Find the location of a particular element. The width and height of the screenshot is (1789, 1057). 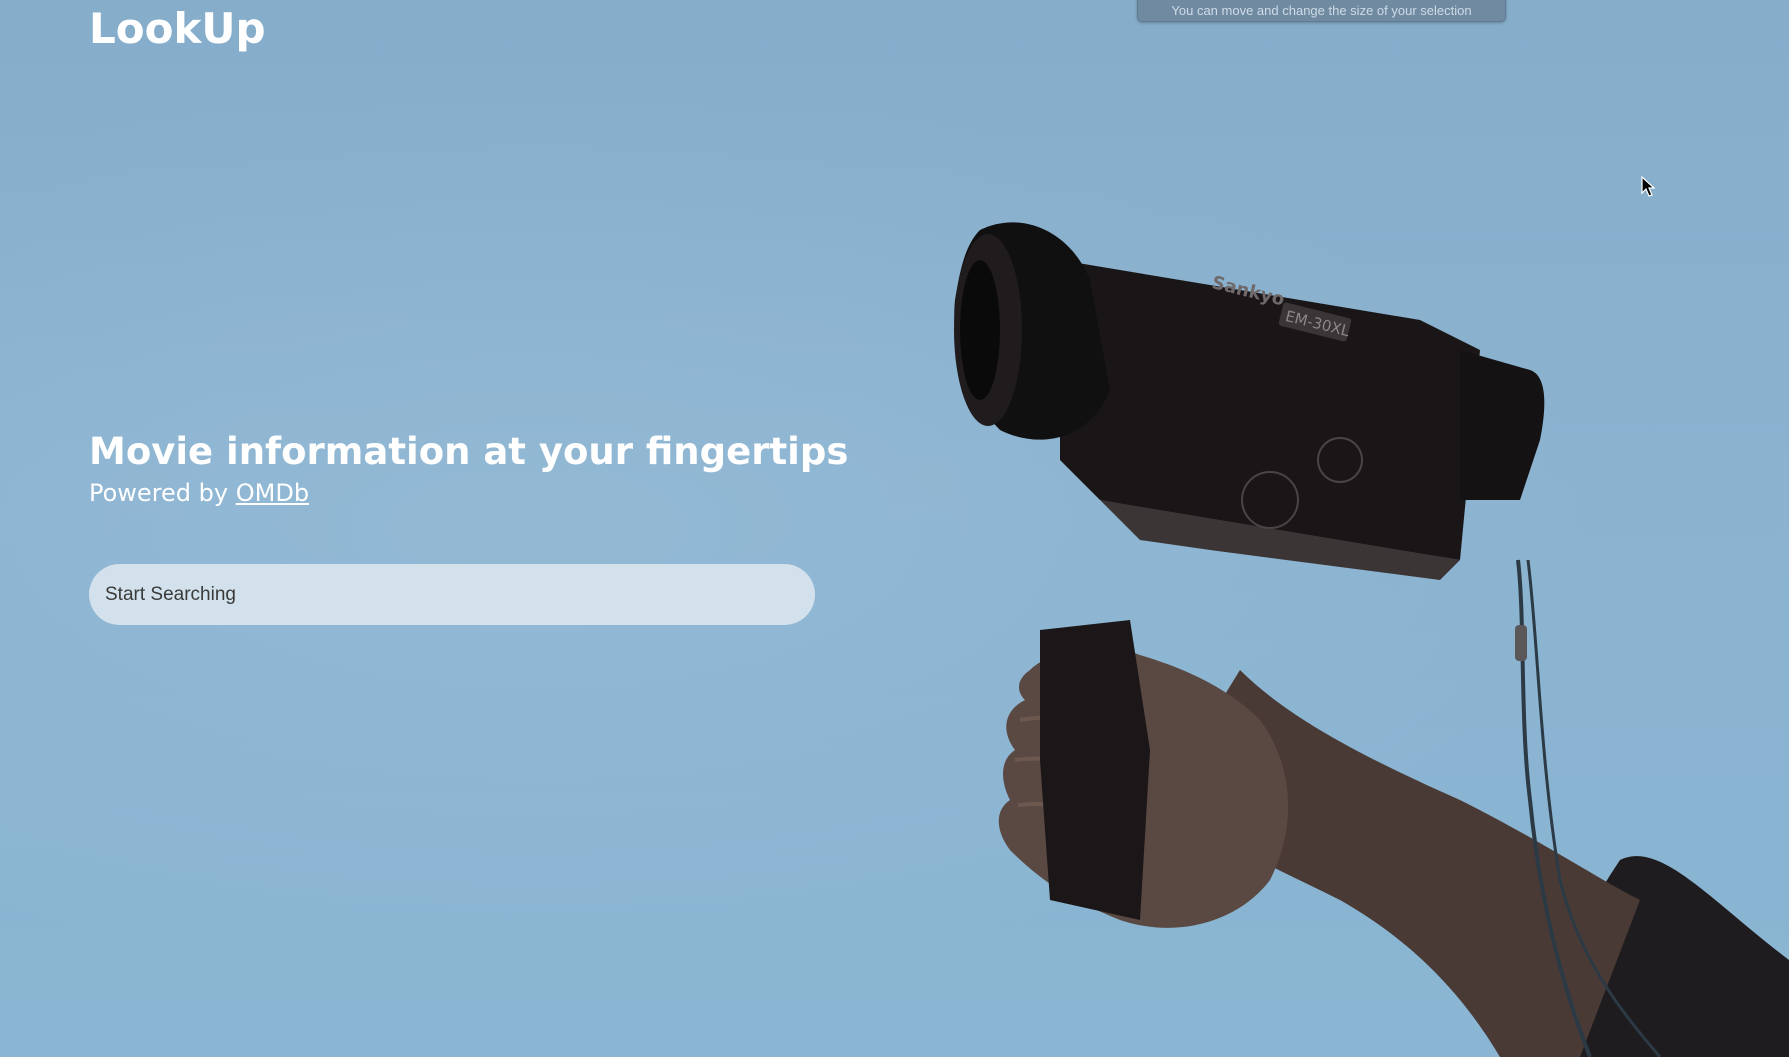

lens-ring-inner is located at coordinates (980, 330).